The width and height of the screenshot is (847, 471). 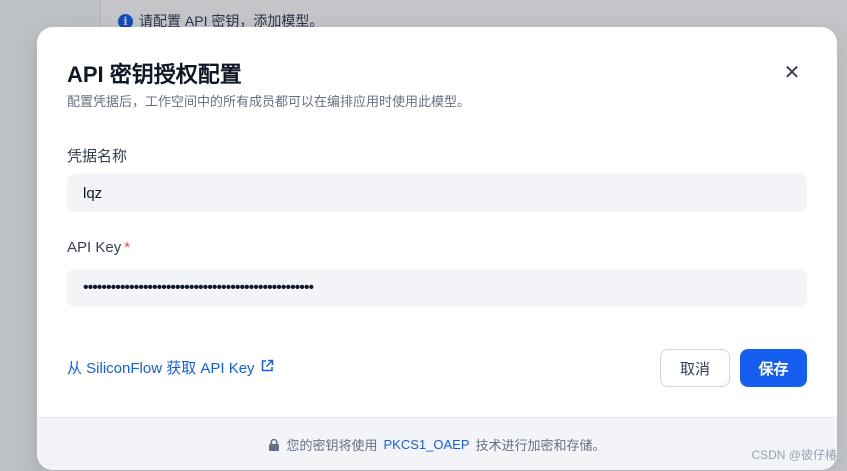 I want to click on credential-name-label: 凭据名称, so click(x=97, y=156).